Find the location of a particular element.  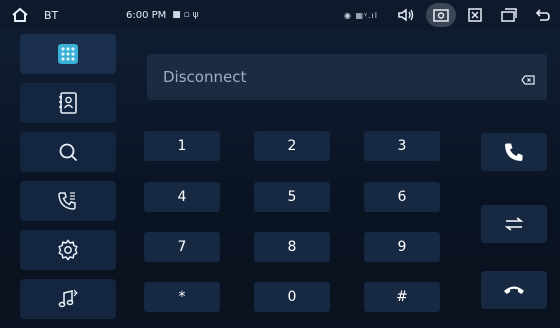

key-6: 6 is located at coordinates (402, 197).